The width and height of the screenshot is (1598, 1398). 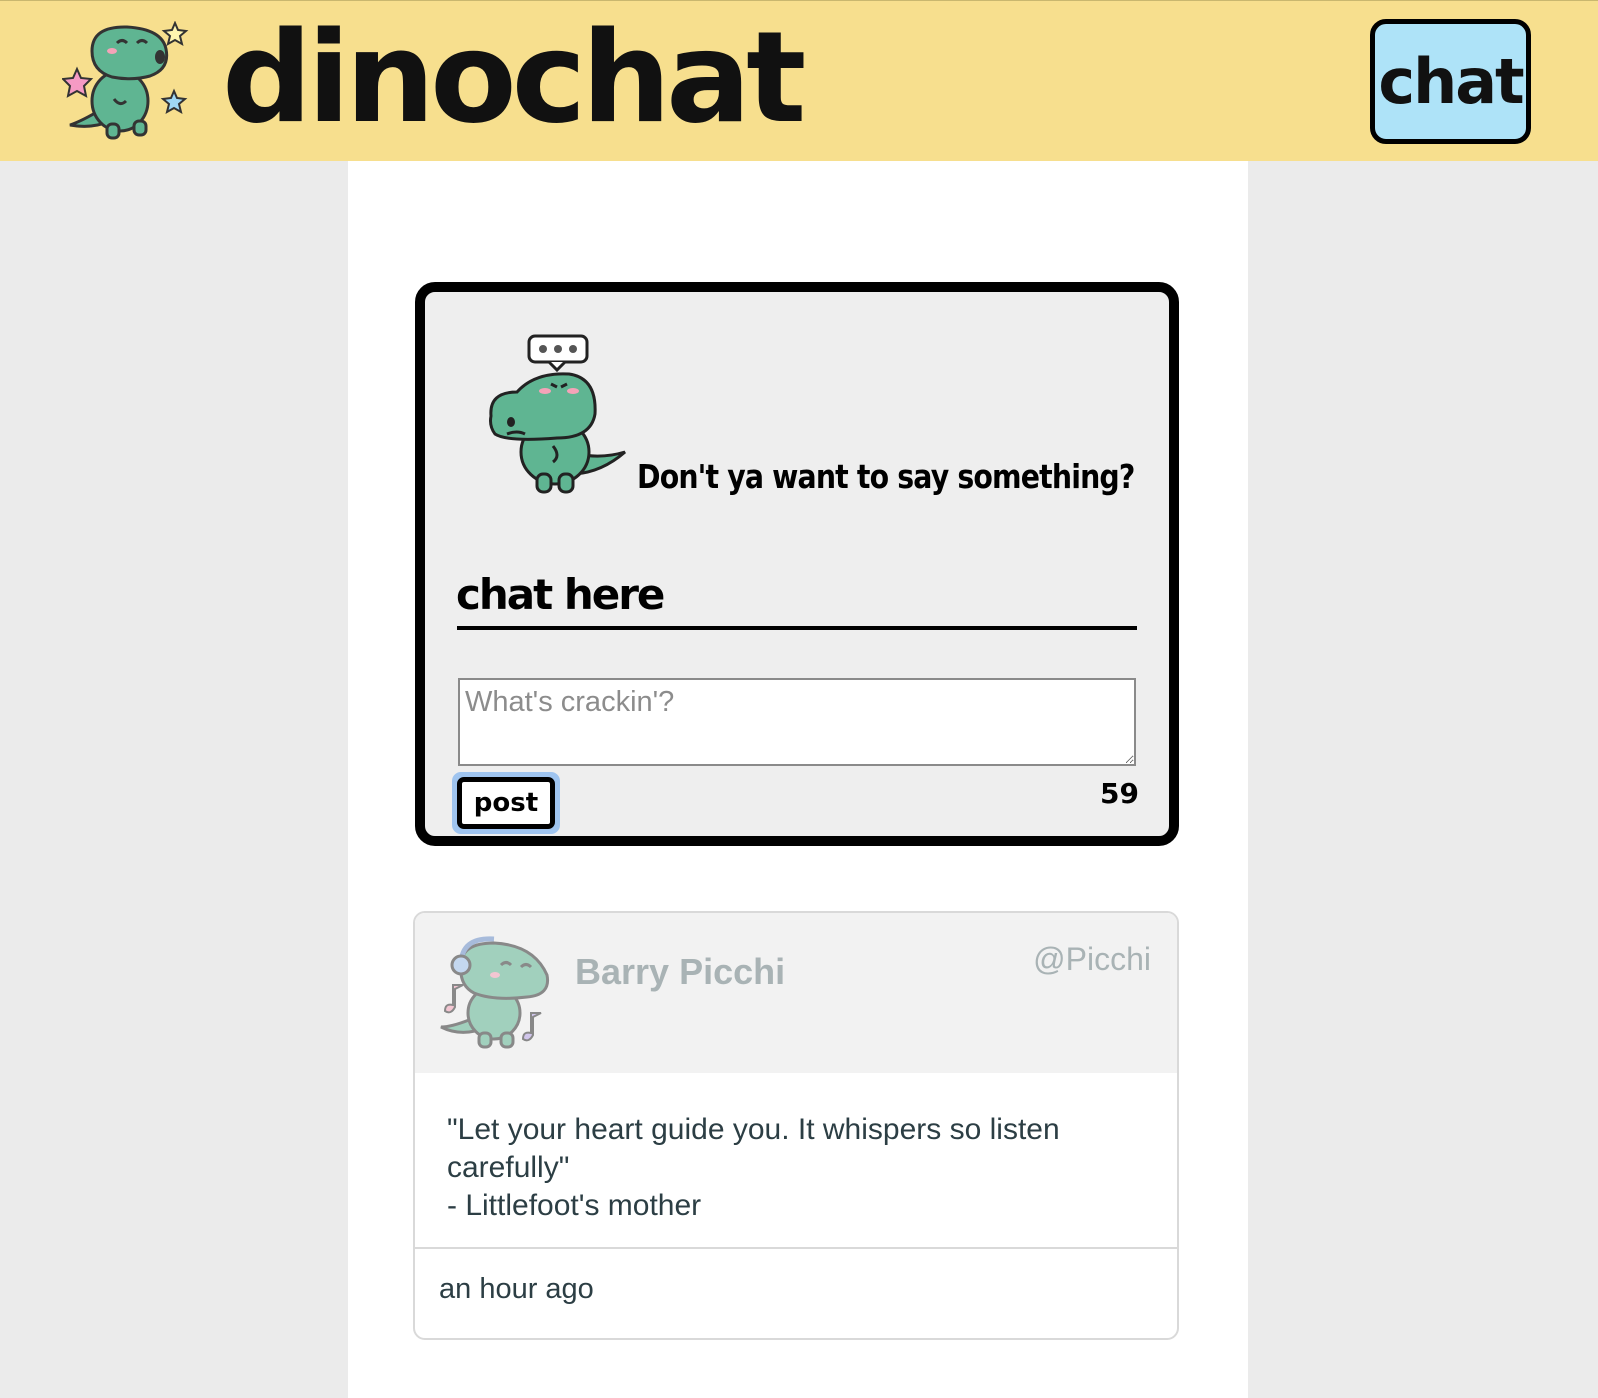 What do you see at coordinates (560, 594) in the screenshot?
I see `compose-heading: chat here` at bounding box center [560, 594].